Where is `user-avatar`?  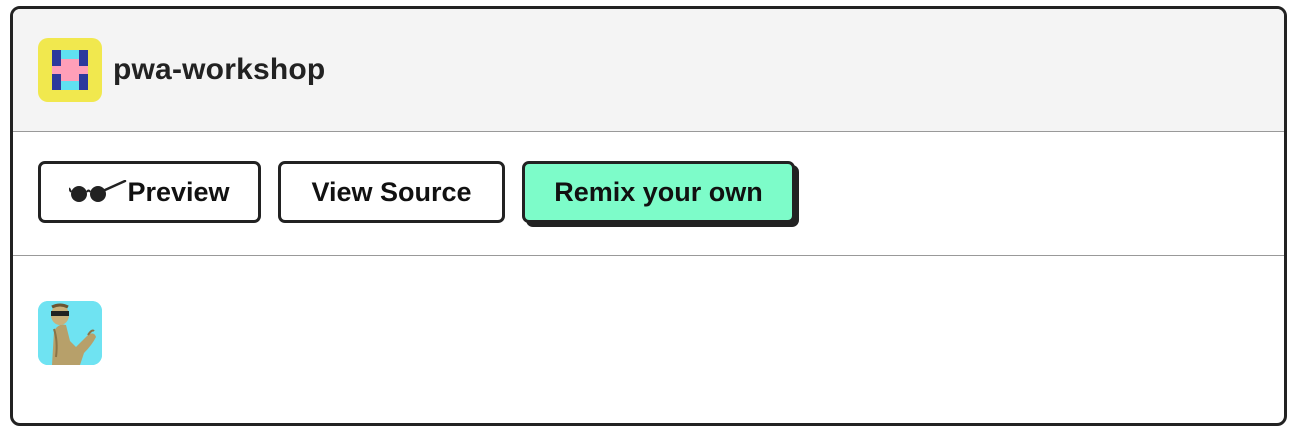 user-avatar is located at coordinates (70, 333).